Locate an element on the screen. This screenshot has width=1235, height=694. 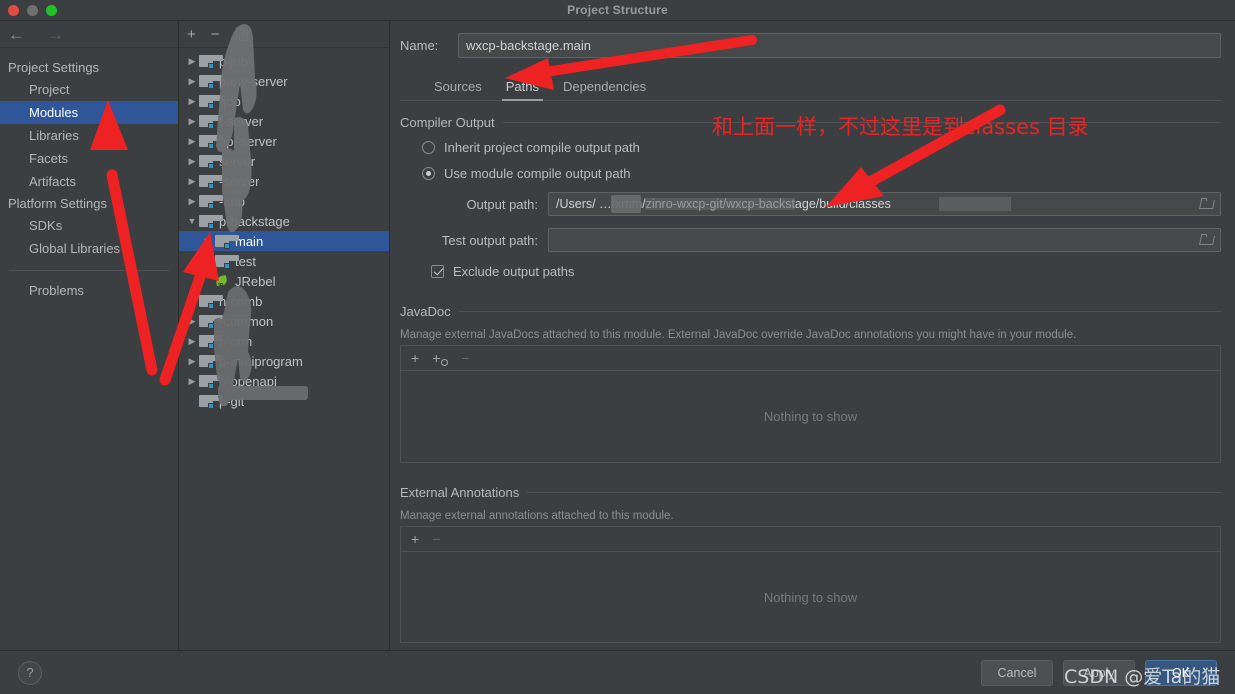
tree-row-label: t-server is located at coordinates (241, 121).